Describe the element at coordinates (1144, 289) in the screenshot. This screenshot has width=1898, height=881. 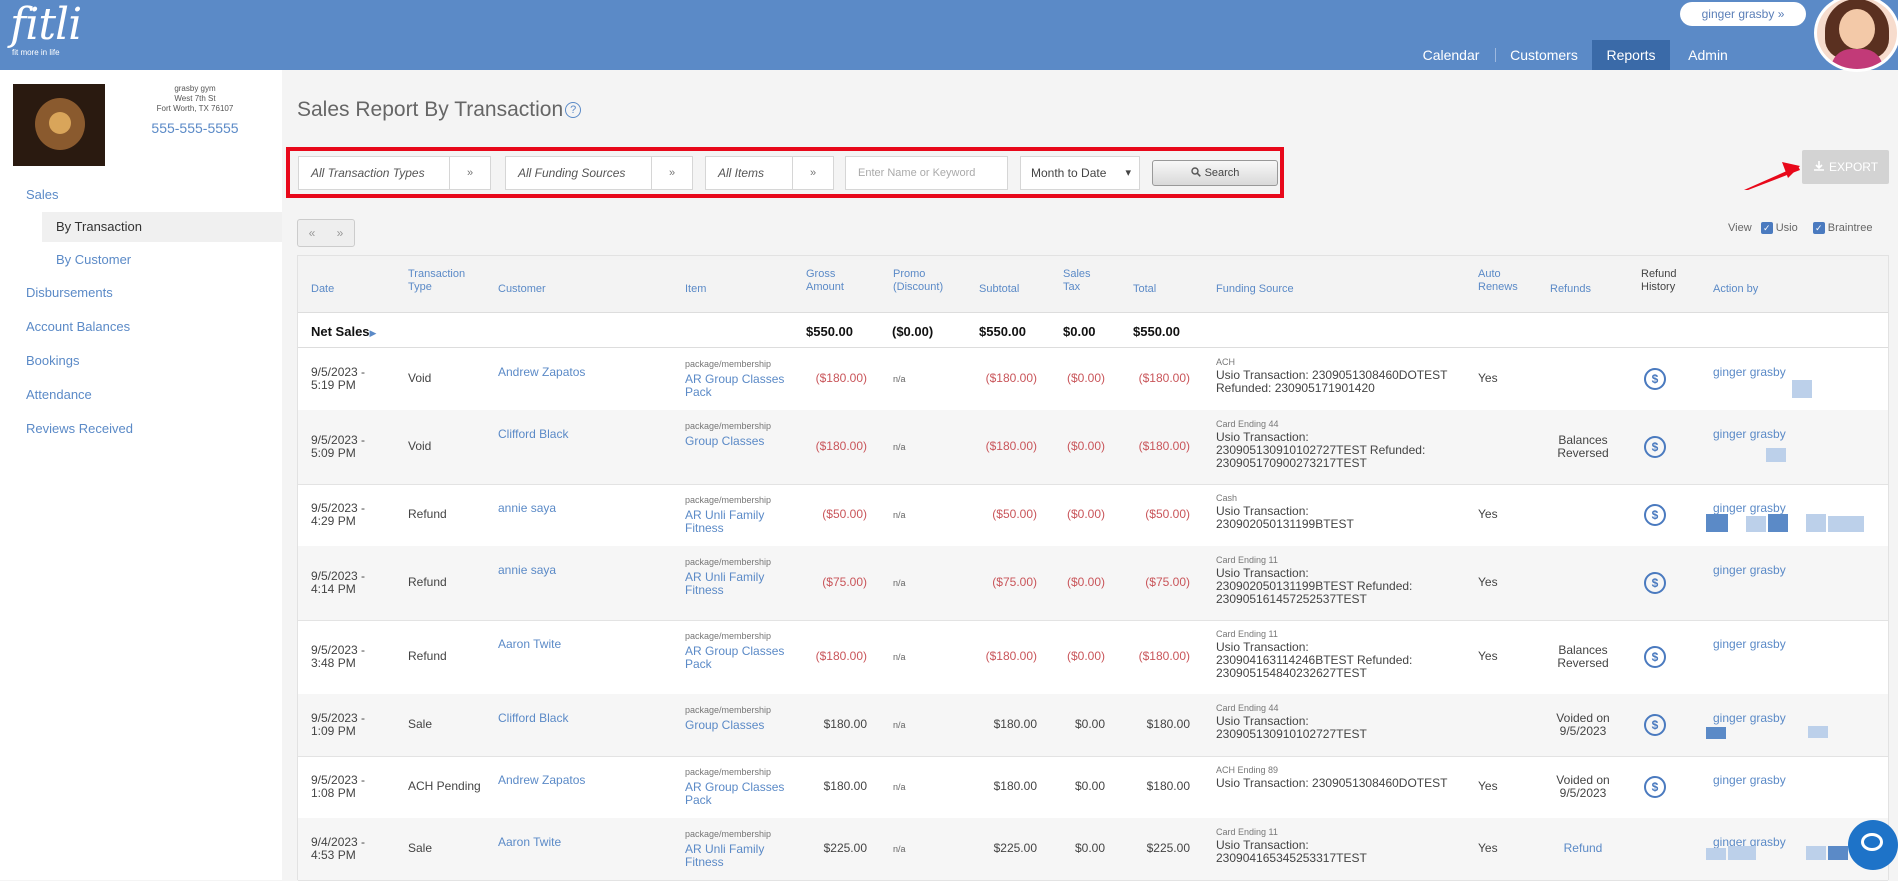
I see `col-total: Total` at that location.